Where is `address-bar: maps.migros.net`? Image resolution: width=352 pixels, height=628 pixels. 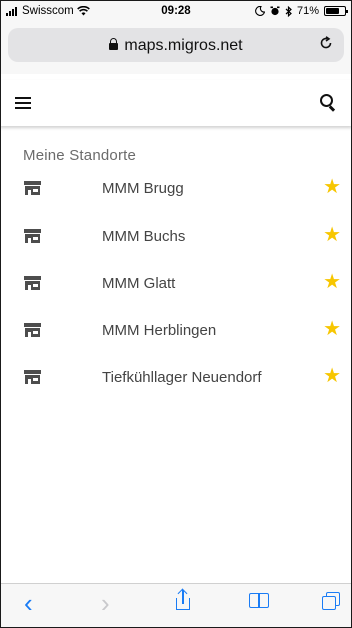
address-bar: maps.migros.net is located at coordinates (176, 45).